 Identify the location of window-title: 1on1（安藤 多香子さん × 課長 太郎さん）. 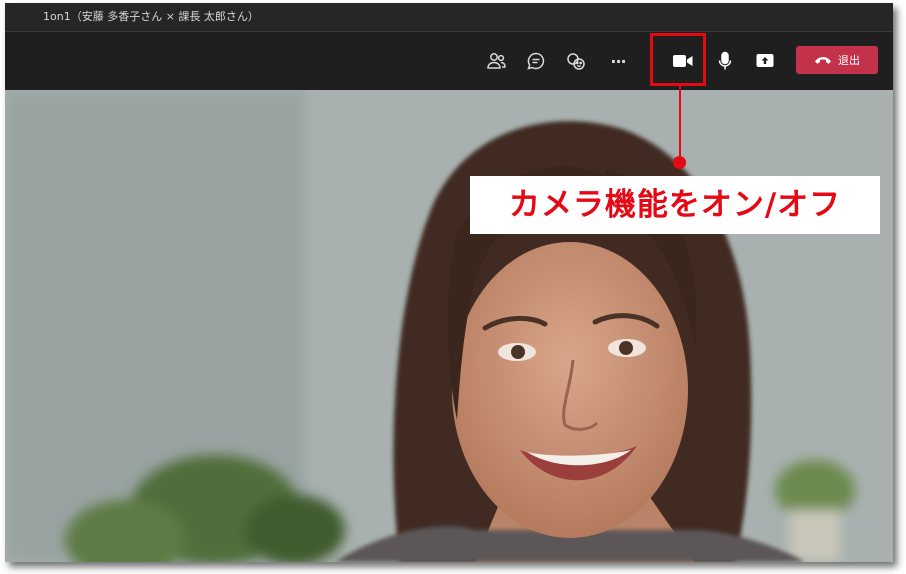
(151, 16).